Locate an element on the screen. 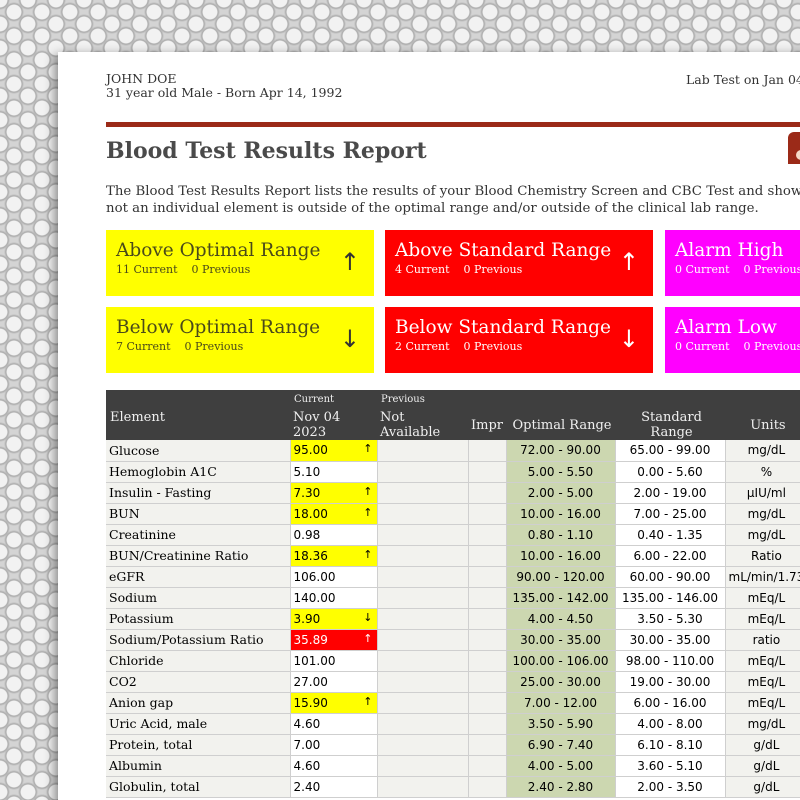 This screenshot has width=800, height=800. card-alarm-low: Alarm Low 0 Current 0 Previous is located at coordinates (732, 340).